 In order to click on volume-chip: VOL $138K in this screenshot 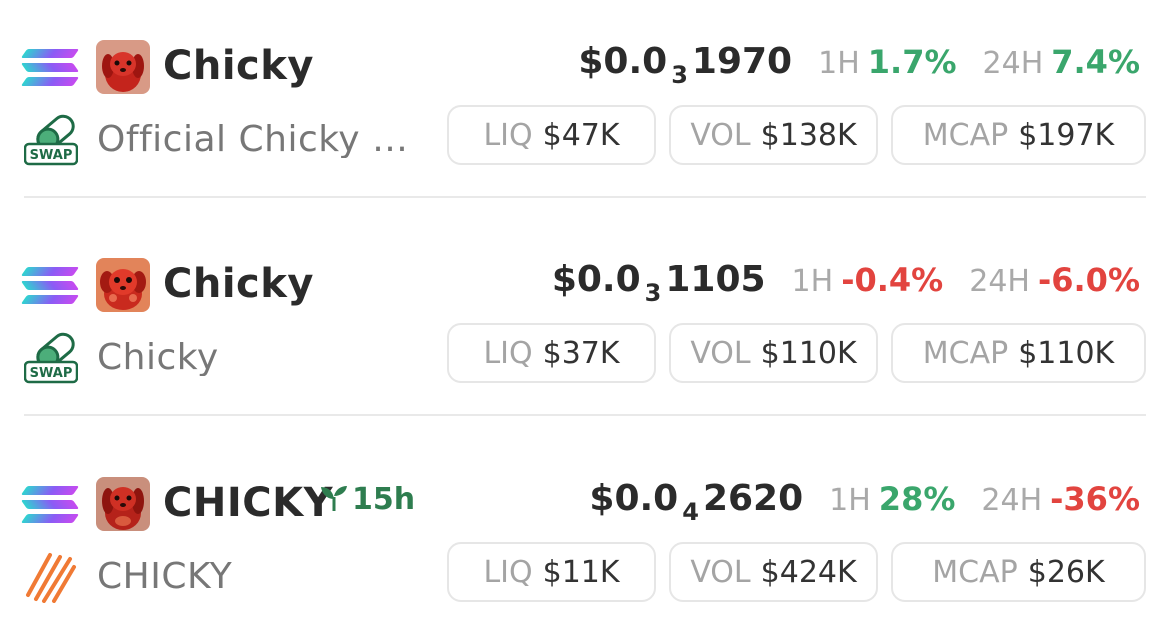, I will do `click(773, 135)`.